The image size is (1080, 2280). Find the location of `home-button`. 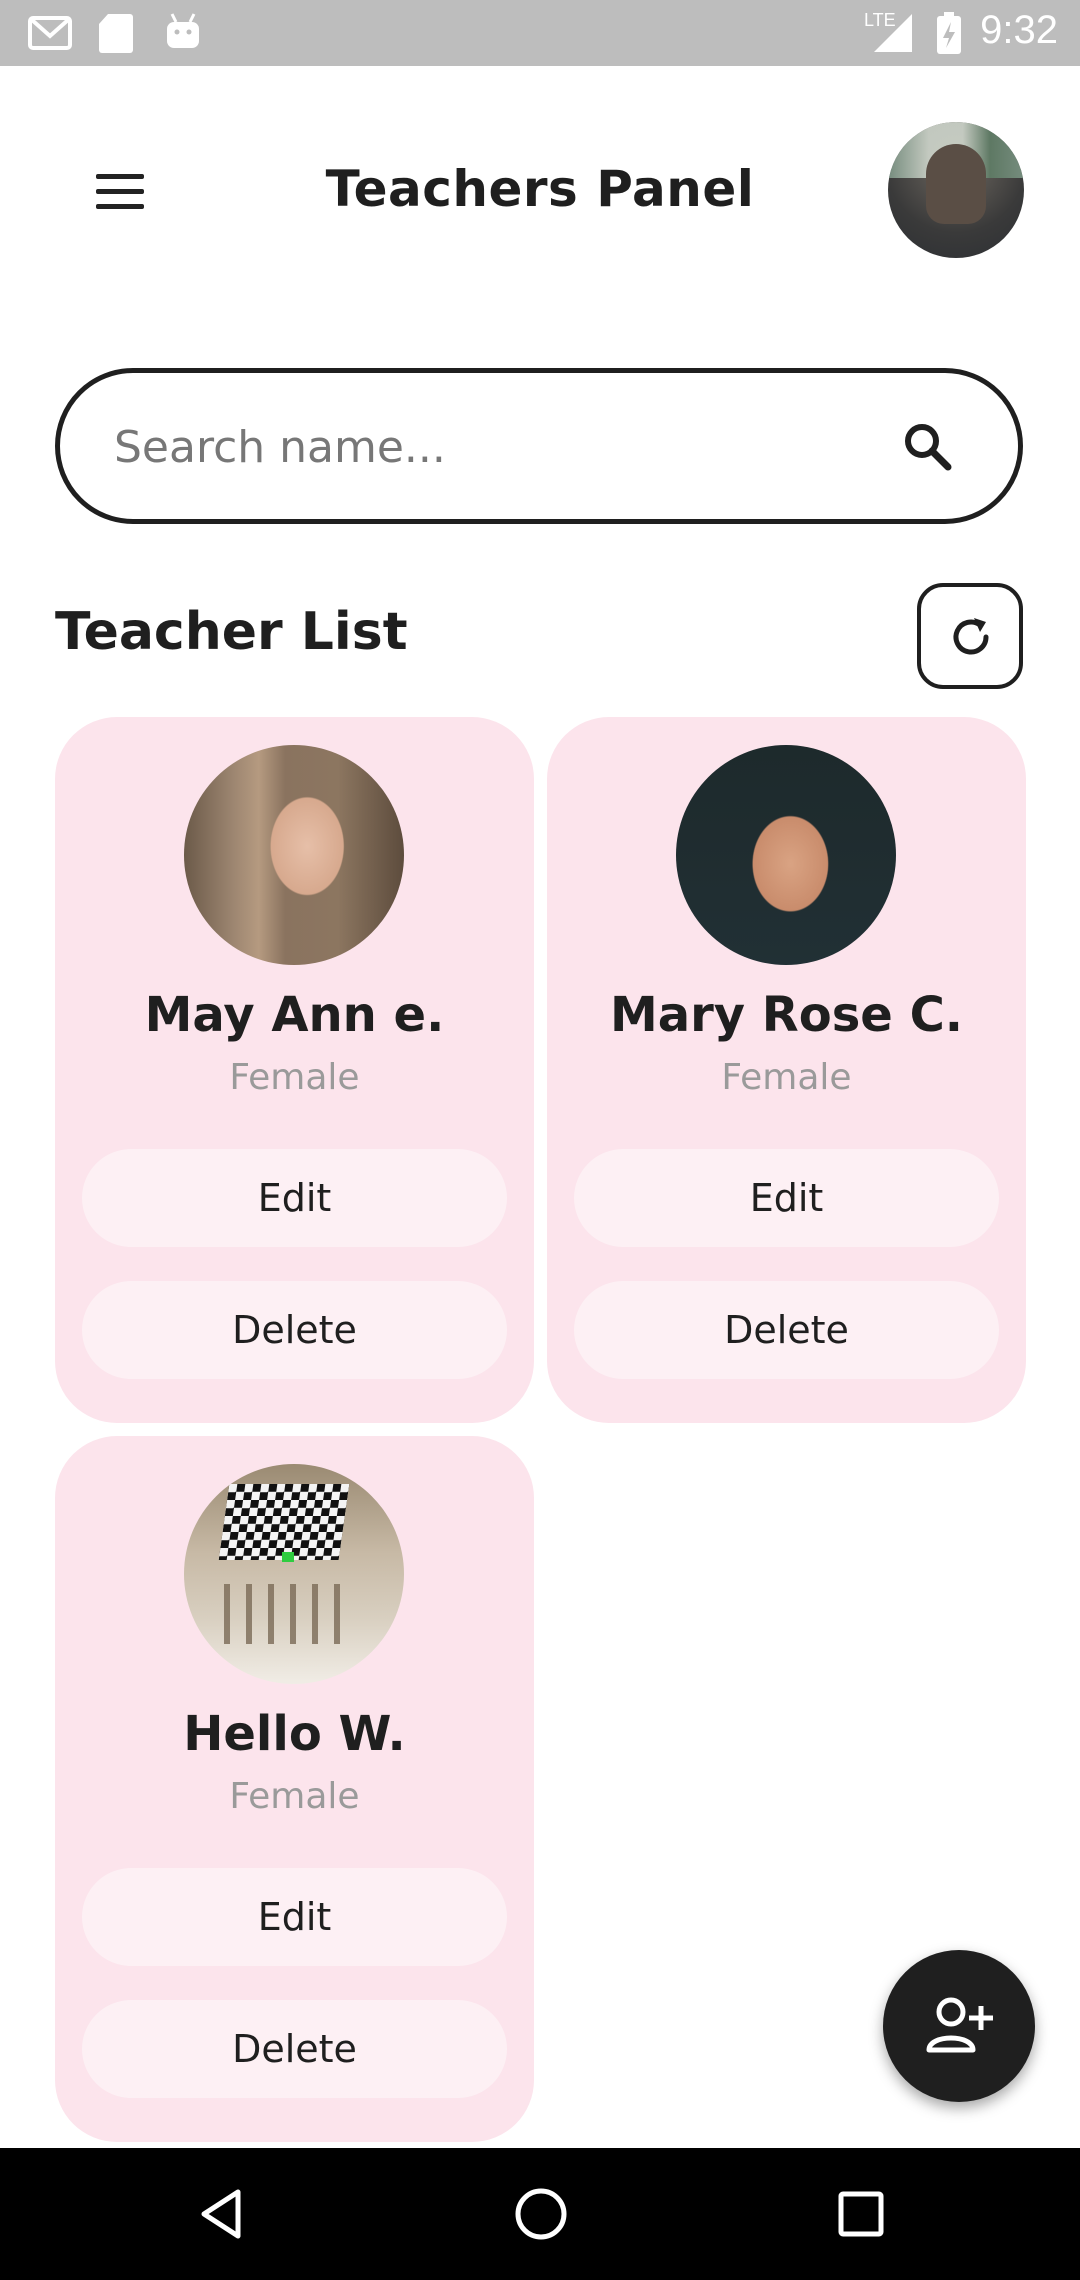

home-button is located at coordinates (541, 2214).